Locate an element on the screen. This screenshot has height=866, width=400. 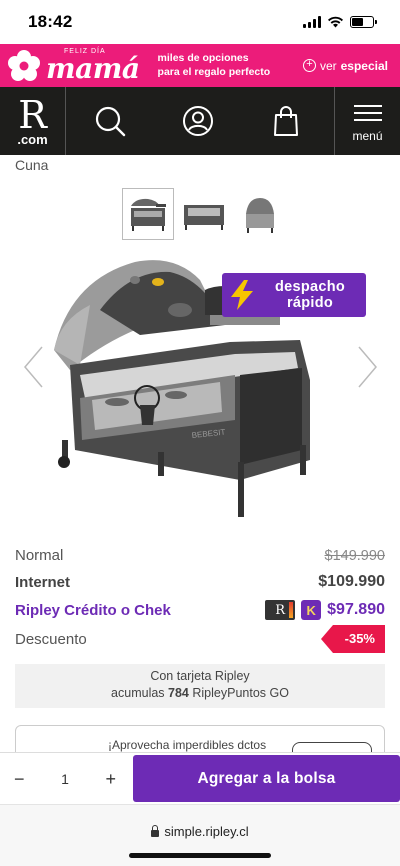
status-bar: 18:42 is located at coordinates (200, 22).